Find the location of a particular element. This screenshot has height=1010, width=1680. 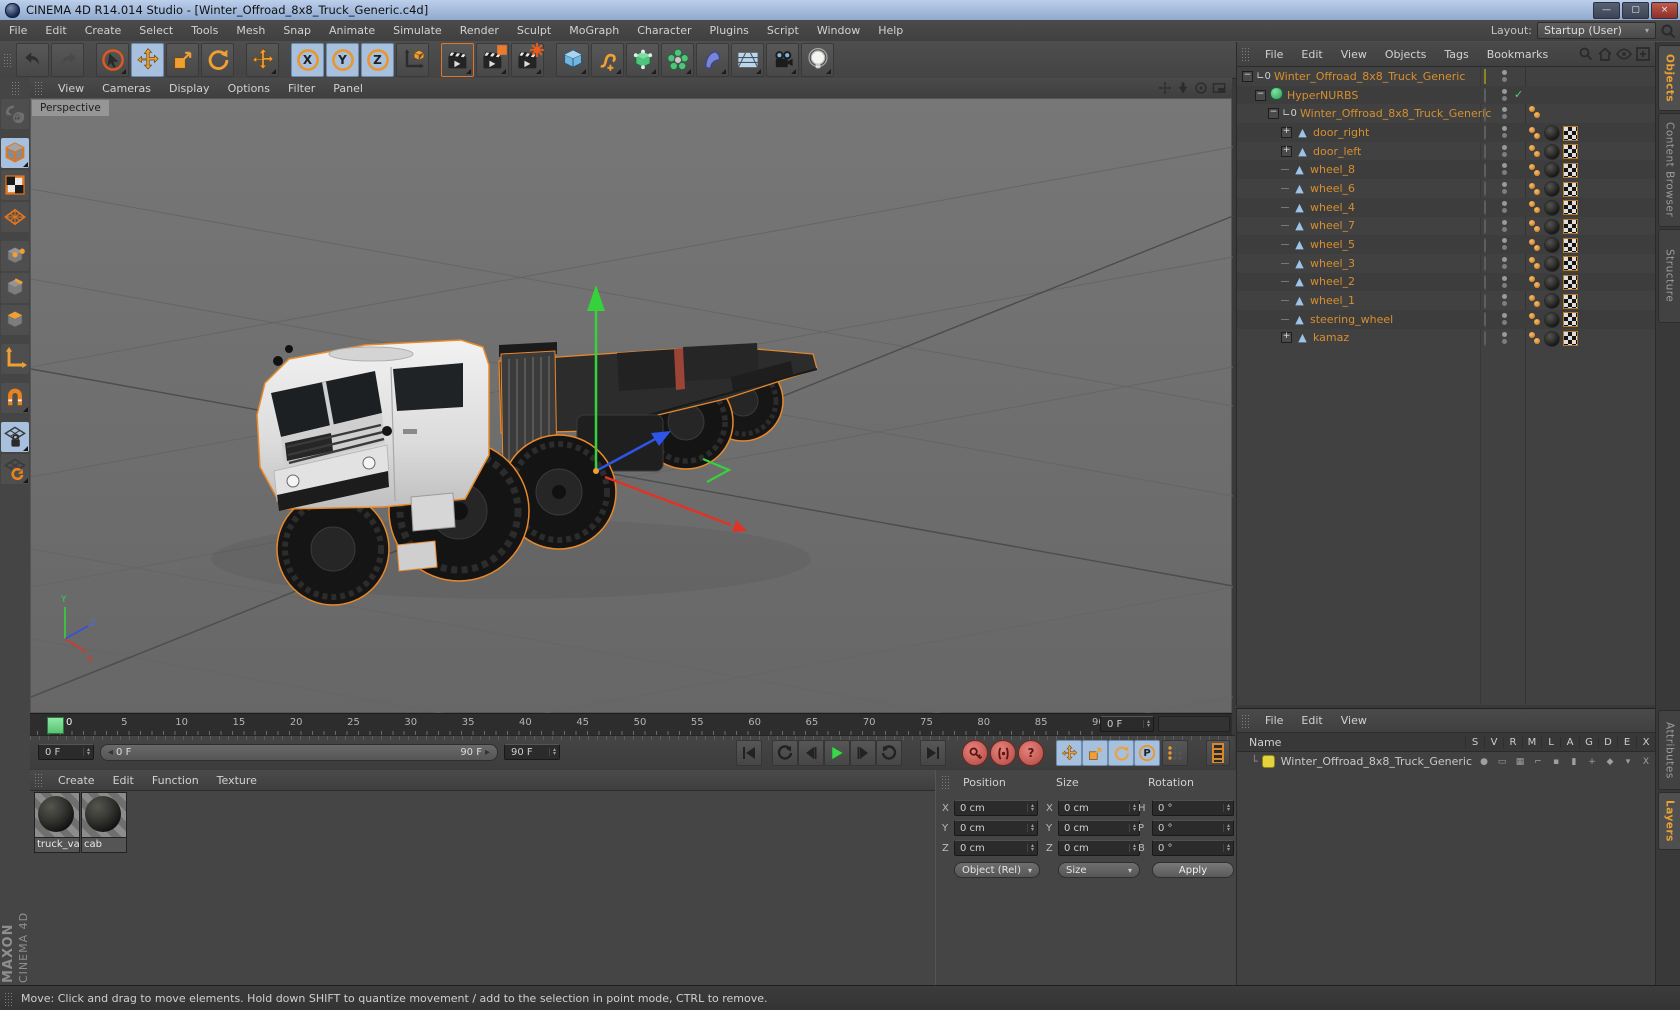

menu-plugins: Plugins is located at coordinates (729, 30).